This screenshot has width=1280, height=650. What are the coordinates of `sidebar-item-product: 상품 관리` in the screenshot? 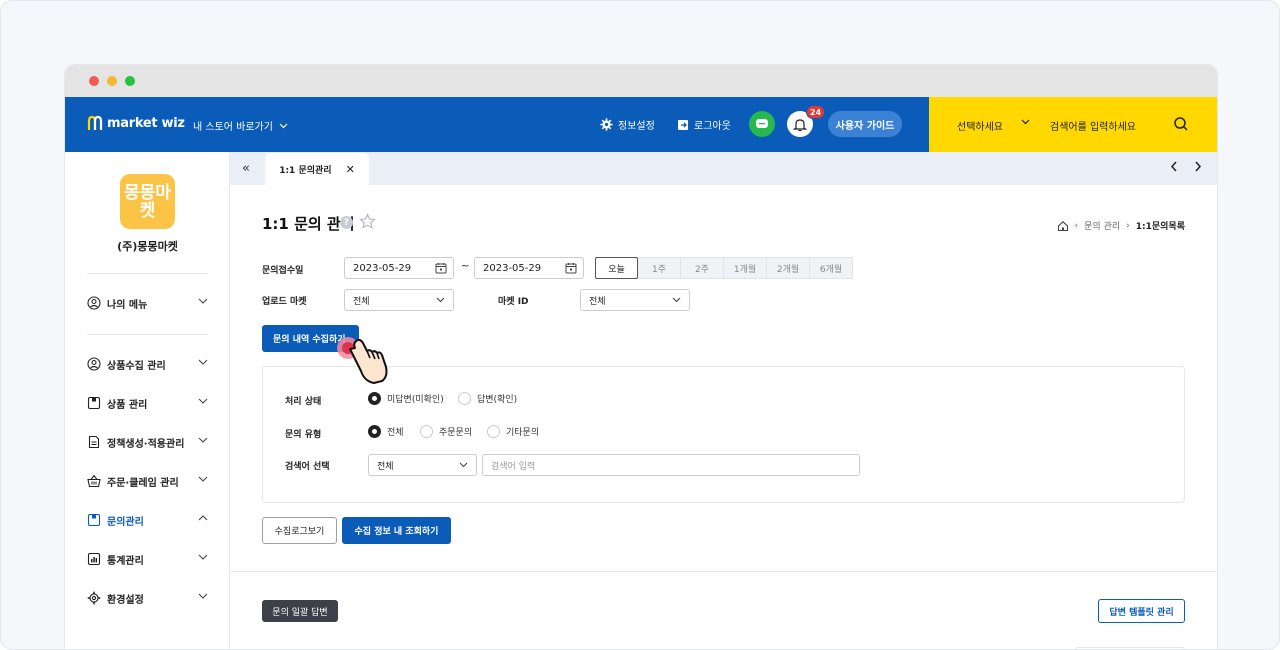 It's located at (147, 403).